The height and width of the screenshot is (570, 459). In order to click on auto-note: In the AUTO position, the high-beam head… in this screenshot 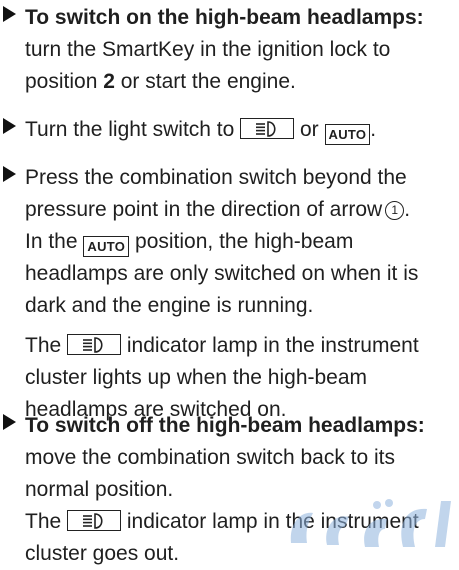, I will do `click(222, 273)`.